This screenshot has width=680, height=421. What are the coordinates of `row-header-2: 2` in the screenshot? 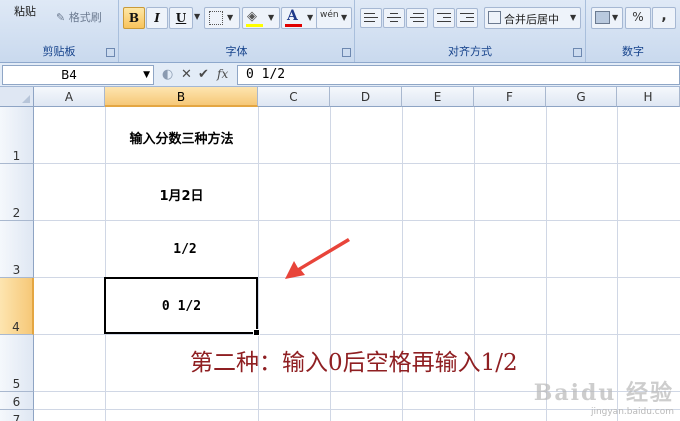 It's located at (17, 192).